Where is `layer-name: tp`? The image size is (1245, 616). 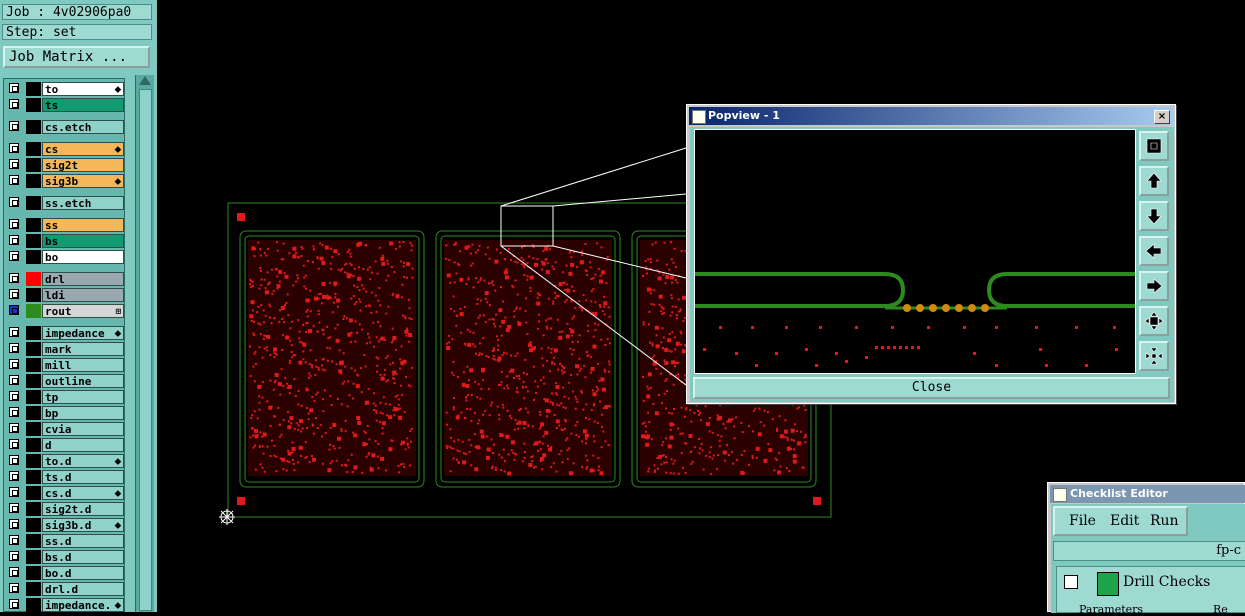 layer-name: tp is located at coordinates (83, 397).